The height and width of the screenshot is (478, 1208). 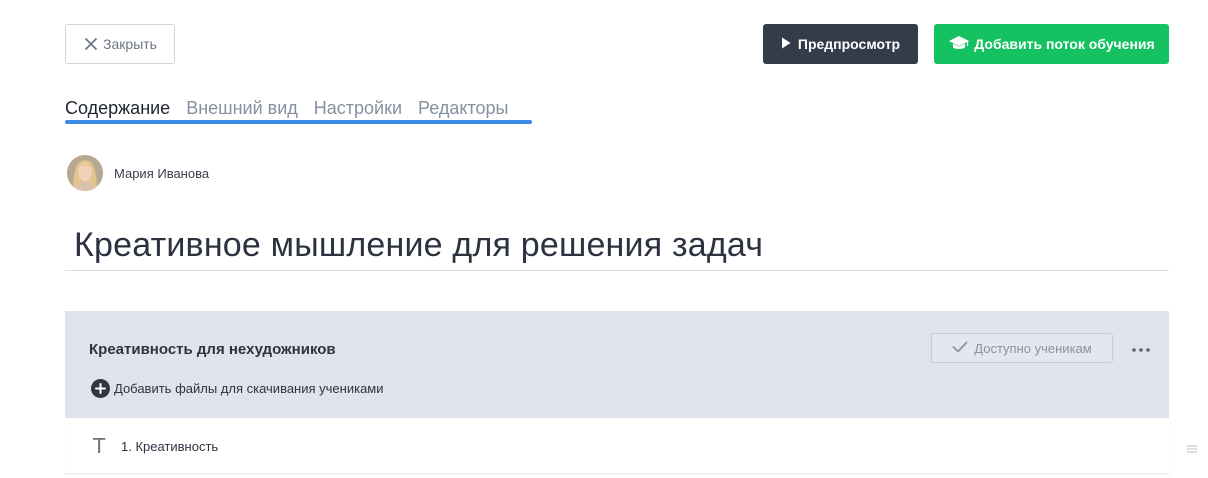 What do you see at coordinates (85, 173) in the screenshot?
I see `avatar` at bounding box center [85, 173].